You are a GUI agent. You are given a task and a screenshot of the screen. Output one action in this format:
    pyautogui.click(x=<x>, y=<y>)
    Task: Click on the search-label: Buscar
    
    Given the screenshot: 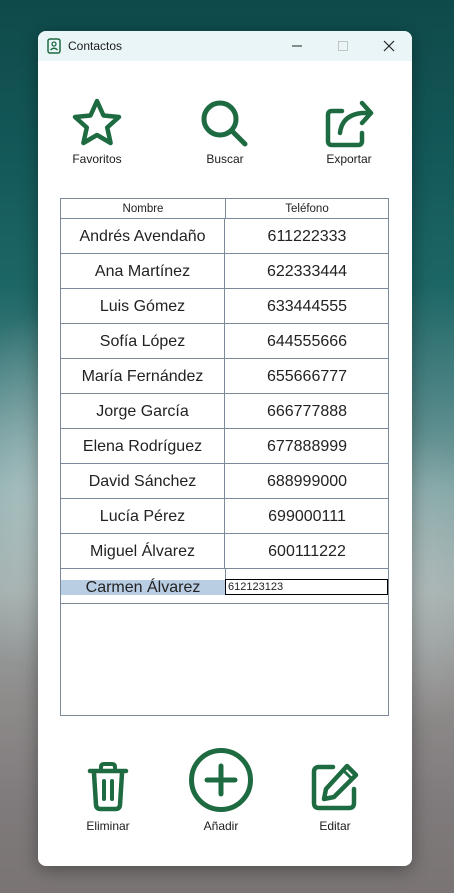 What is the action you would take?
    pyautogui.click(x=225, y=159)
    